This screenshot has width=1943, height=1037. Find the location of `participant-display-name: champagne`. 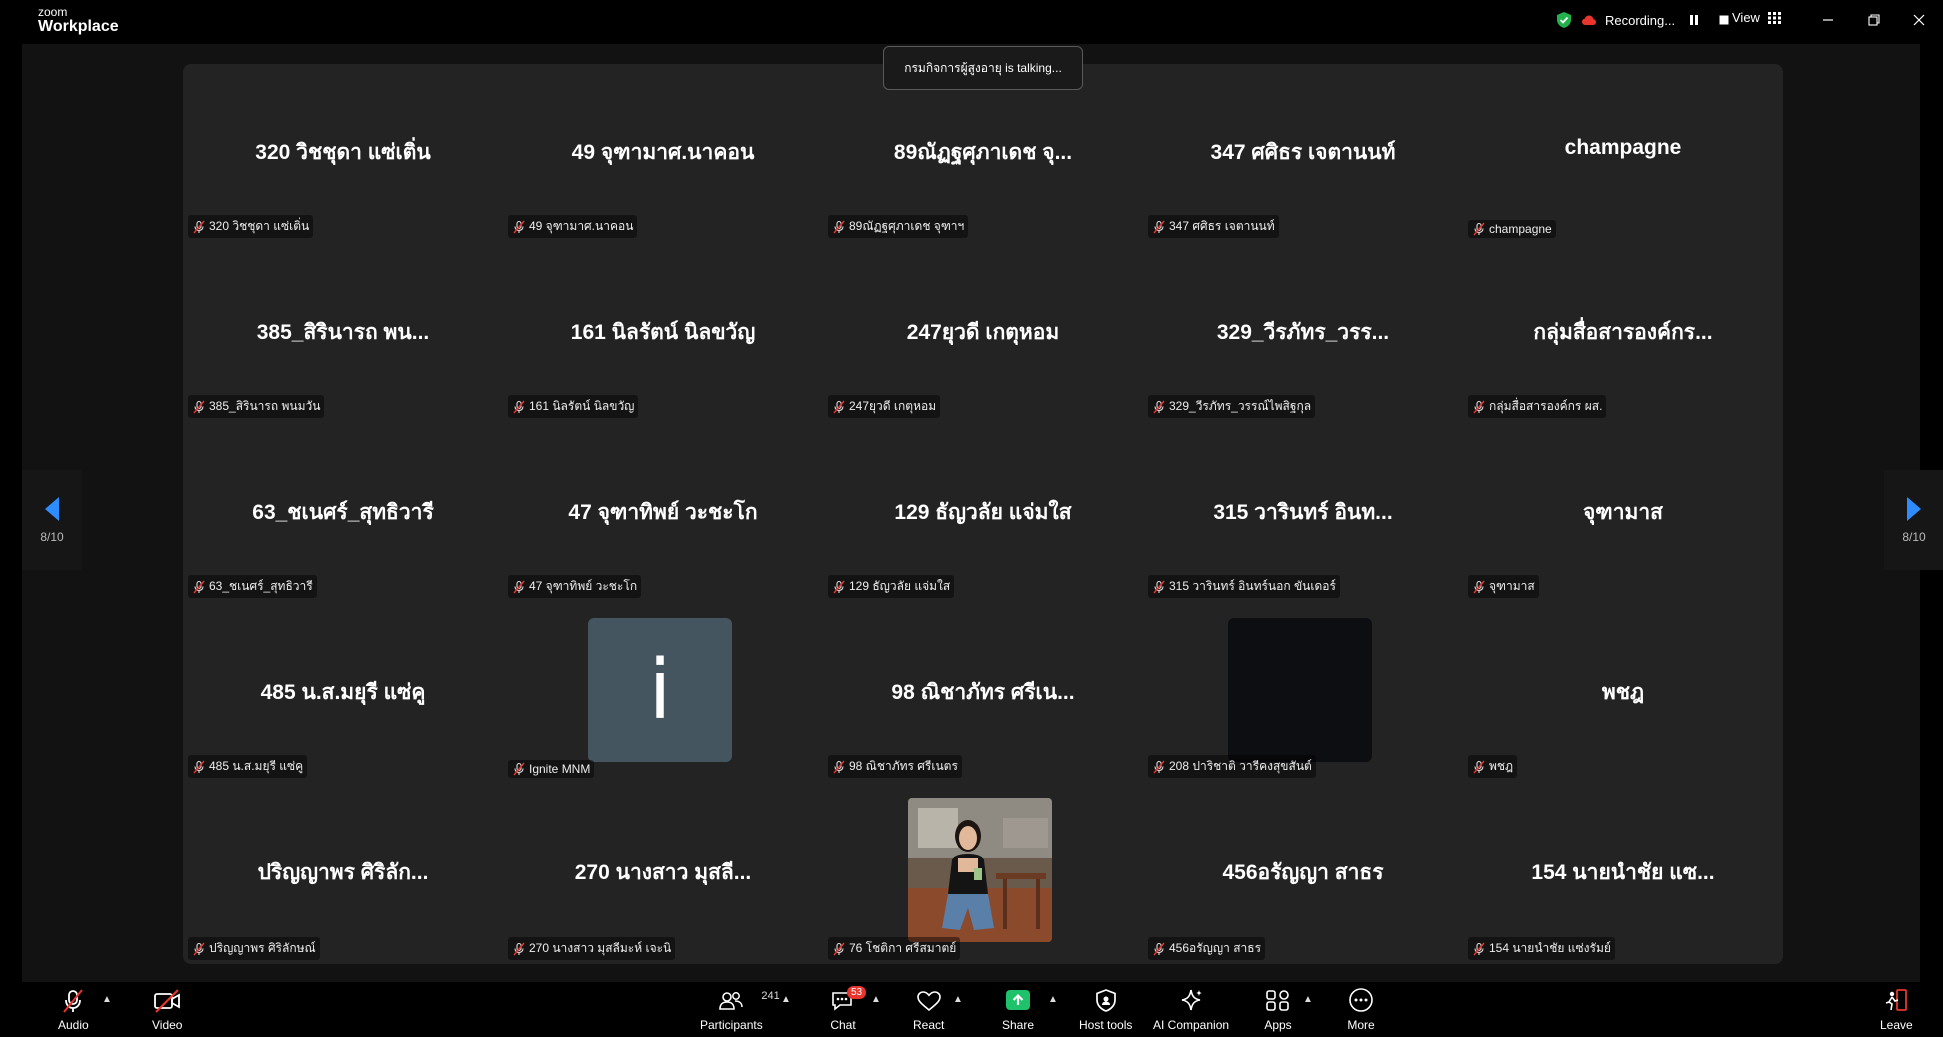

participant-display-name: champagne is located at coordinates (1623, 147).